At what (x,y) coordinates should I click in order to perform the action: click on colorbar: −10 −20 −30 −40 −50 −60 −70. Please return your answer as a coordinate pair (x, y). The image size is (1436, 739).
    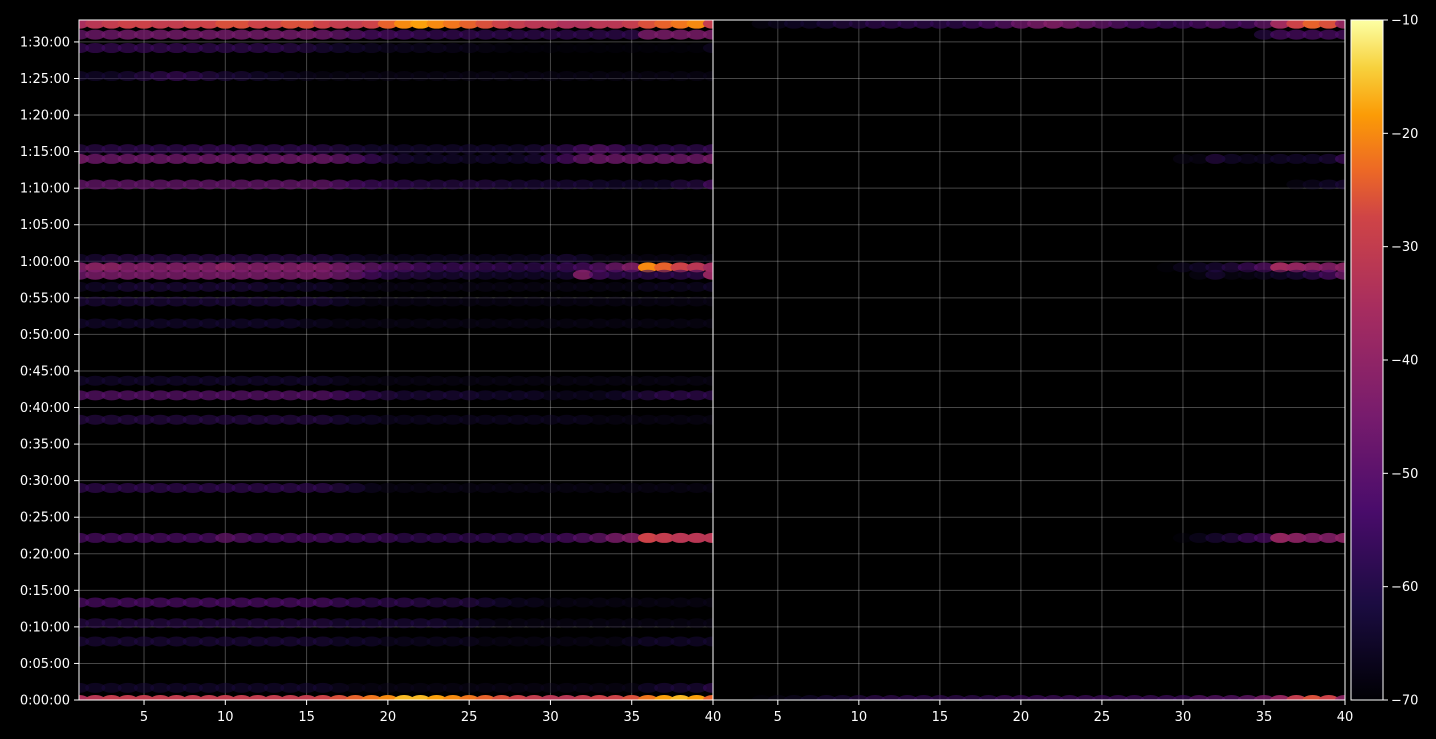
    Looking at the image, I should click on (1384, 361).